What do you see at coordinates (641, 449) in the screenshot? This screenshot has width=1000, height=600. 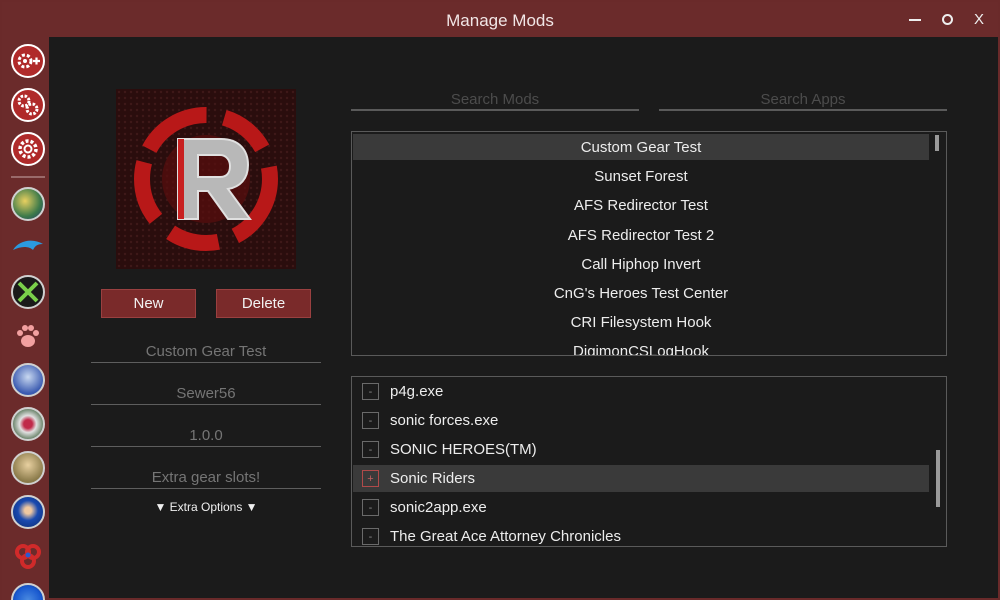 I see `app-list-item: - SONIC HEROES(TM)` at bounding box center [641, 449].